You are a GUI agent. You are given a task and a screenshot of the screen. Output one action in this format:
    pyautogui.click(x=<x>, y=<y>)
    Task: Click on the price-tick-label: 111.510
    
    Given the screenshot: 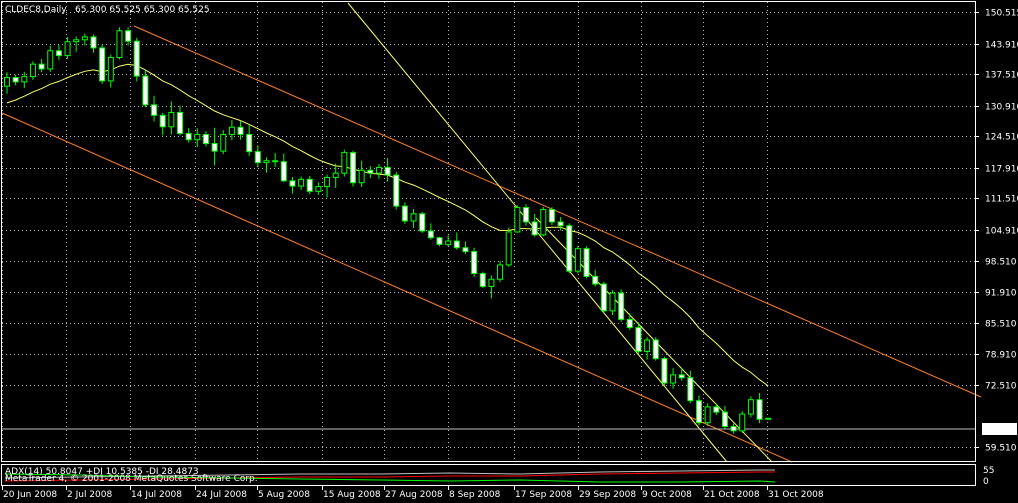 What is the action you would take?
    pyautogui.click(x=1001, y=200)
    